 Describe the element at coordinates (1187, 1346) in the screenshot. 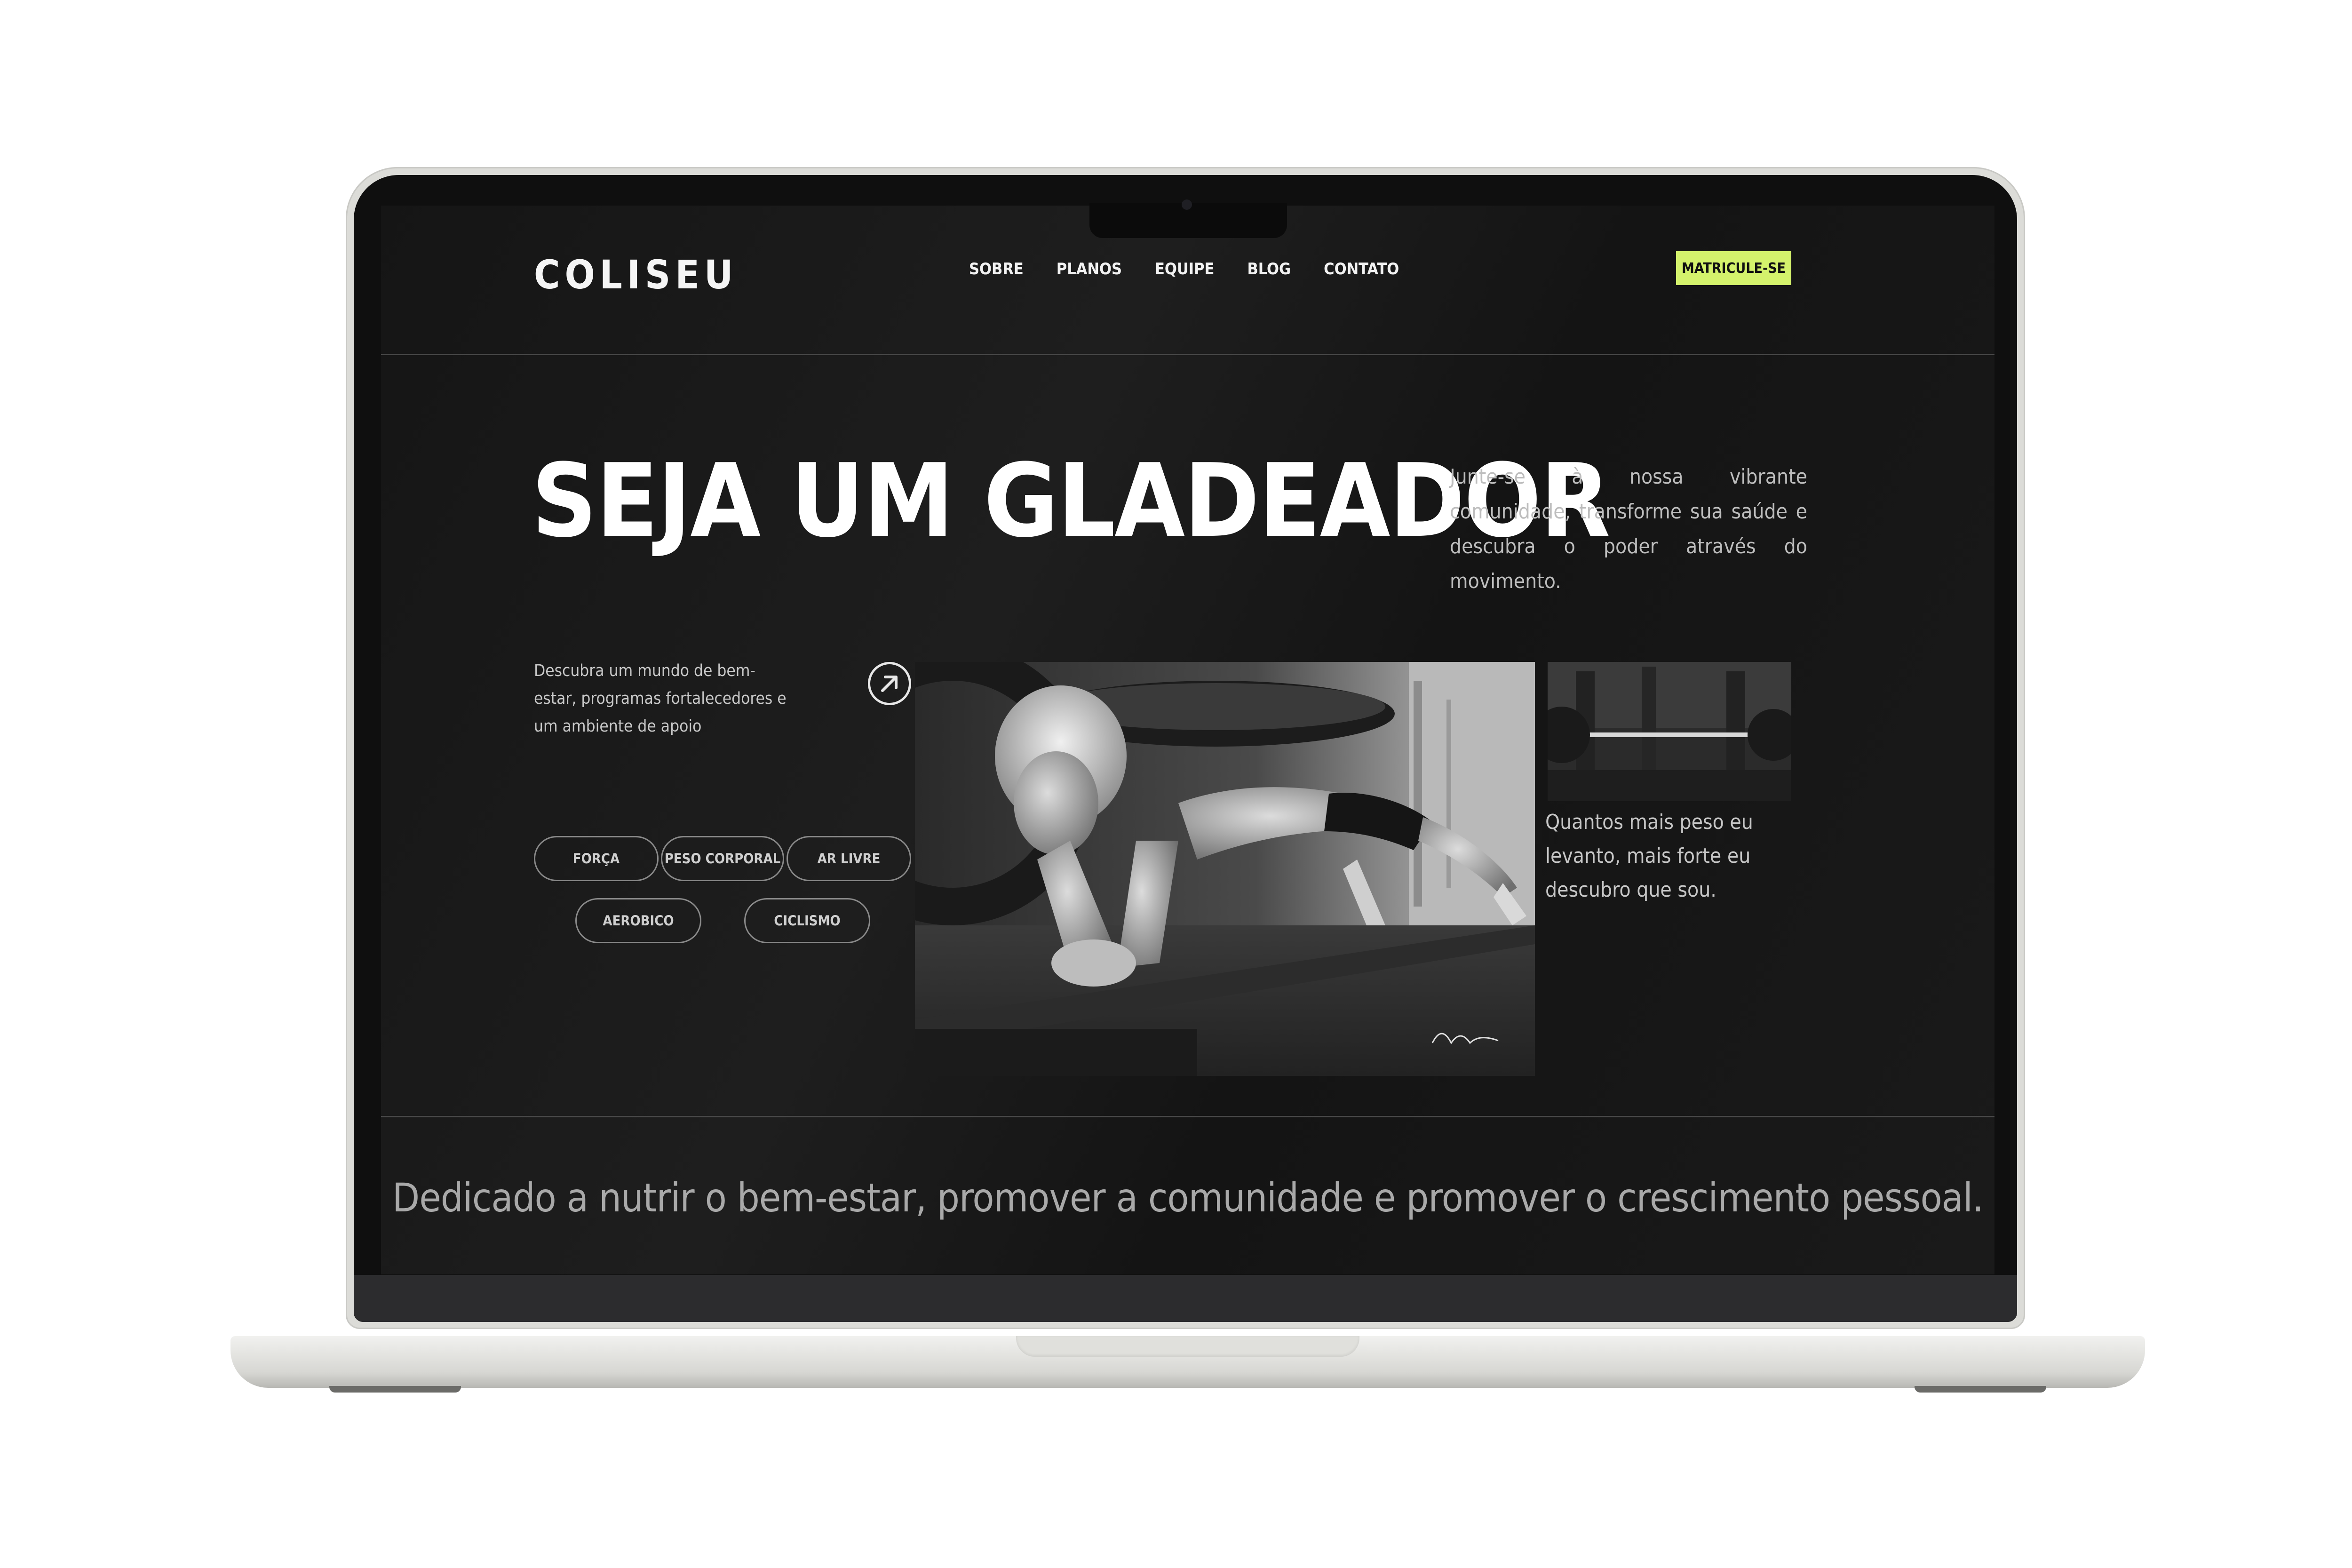

I see `laptop-opening-groove` at that location.